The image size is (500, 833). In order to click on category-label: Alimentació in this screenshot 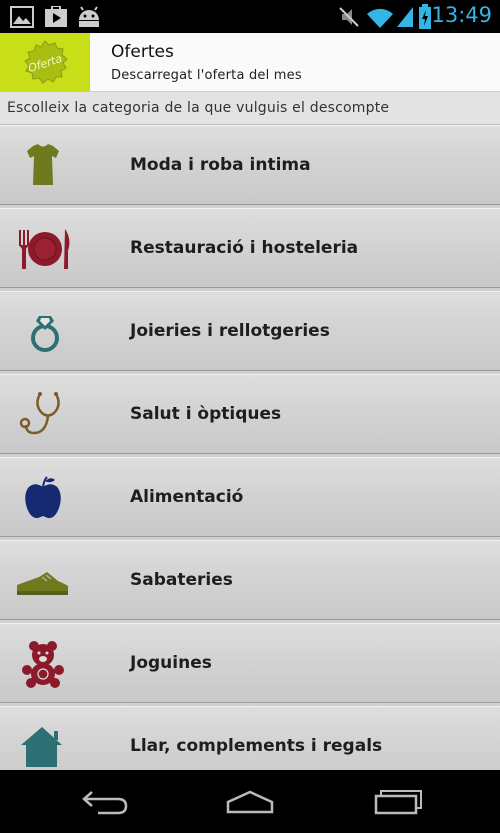, I will do `click(187, 497)`.